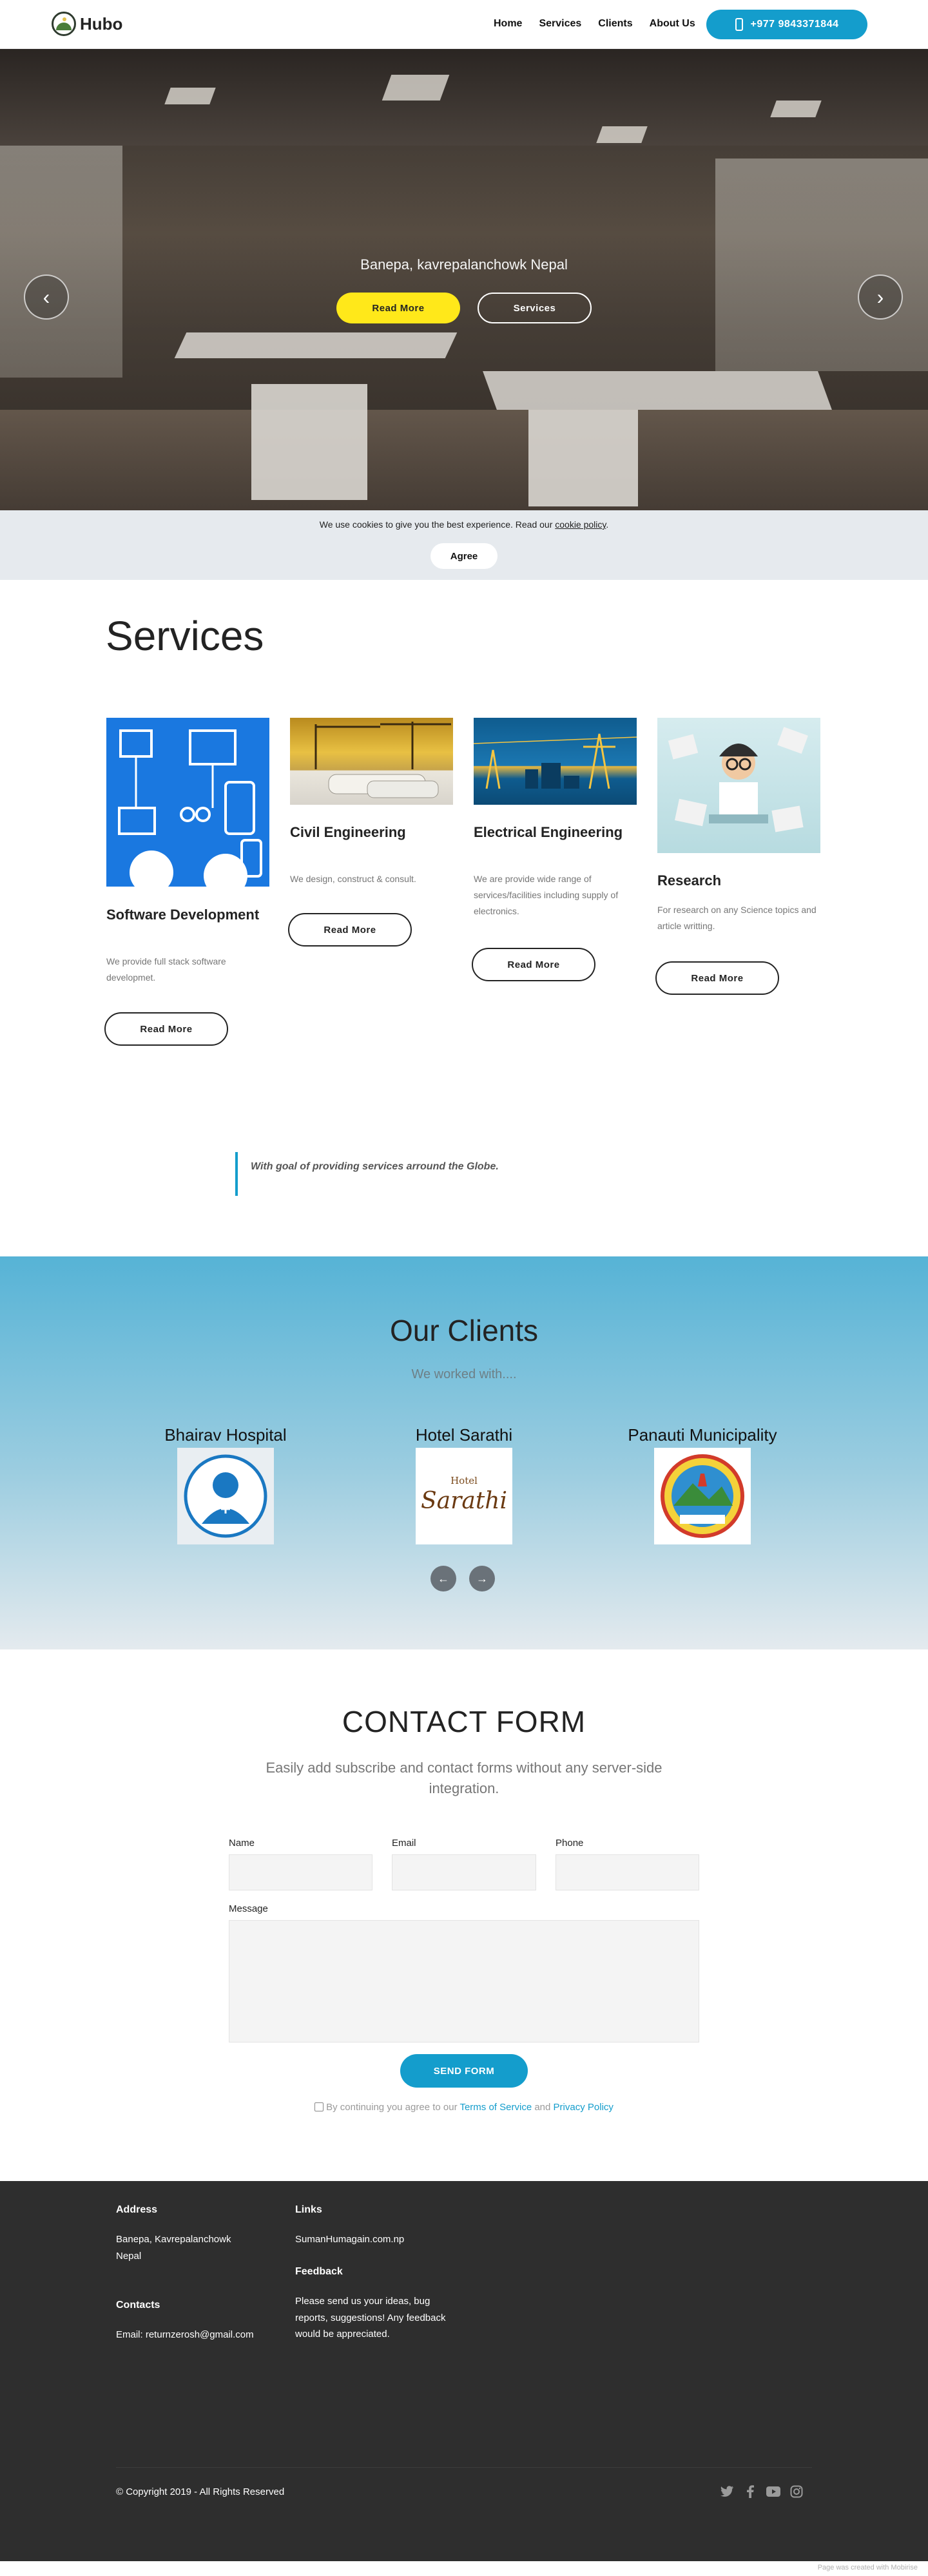 The height and width of the screenshot is (2576, 928). I want to click on phone-number: +977 9843371844, so click(795, 25).